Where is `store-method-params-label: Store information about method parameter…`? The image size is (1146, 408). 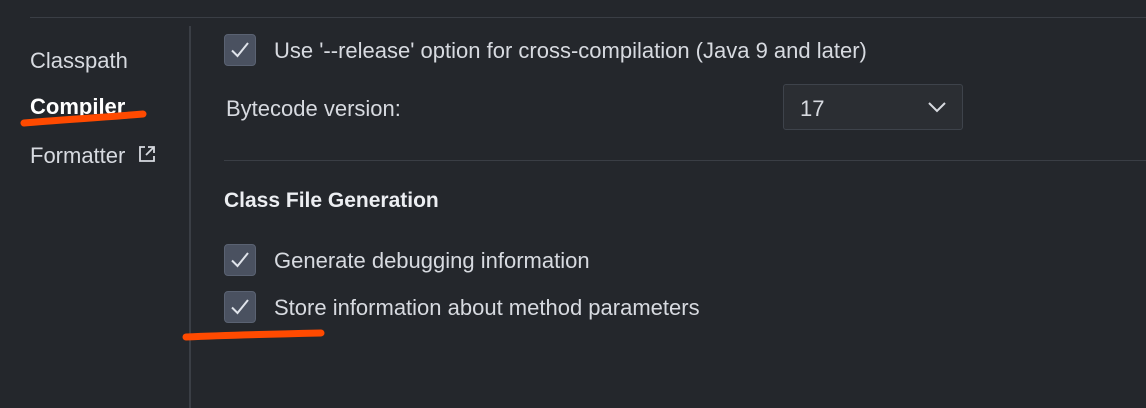 store-method-params-label: Store information about method parameter… is located at coordinates (487, 307).